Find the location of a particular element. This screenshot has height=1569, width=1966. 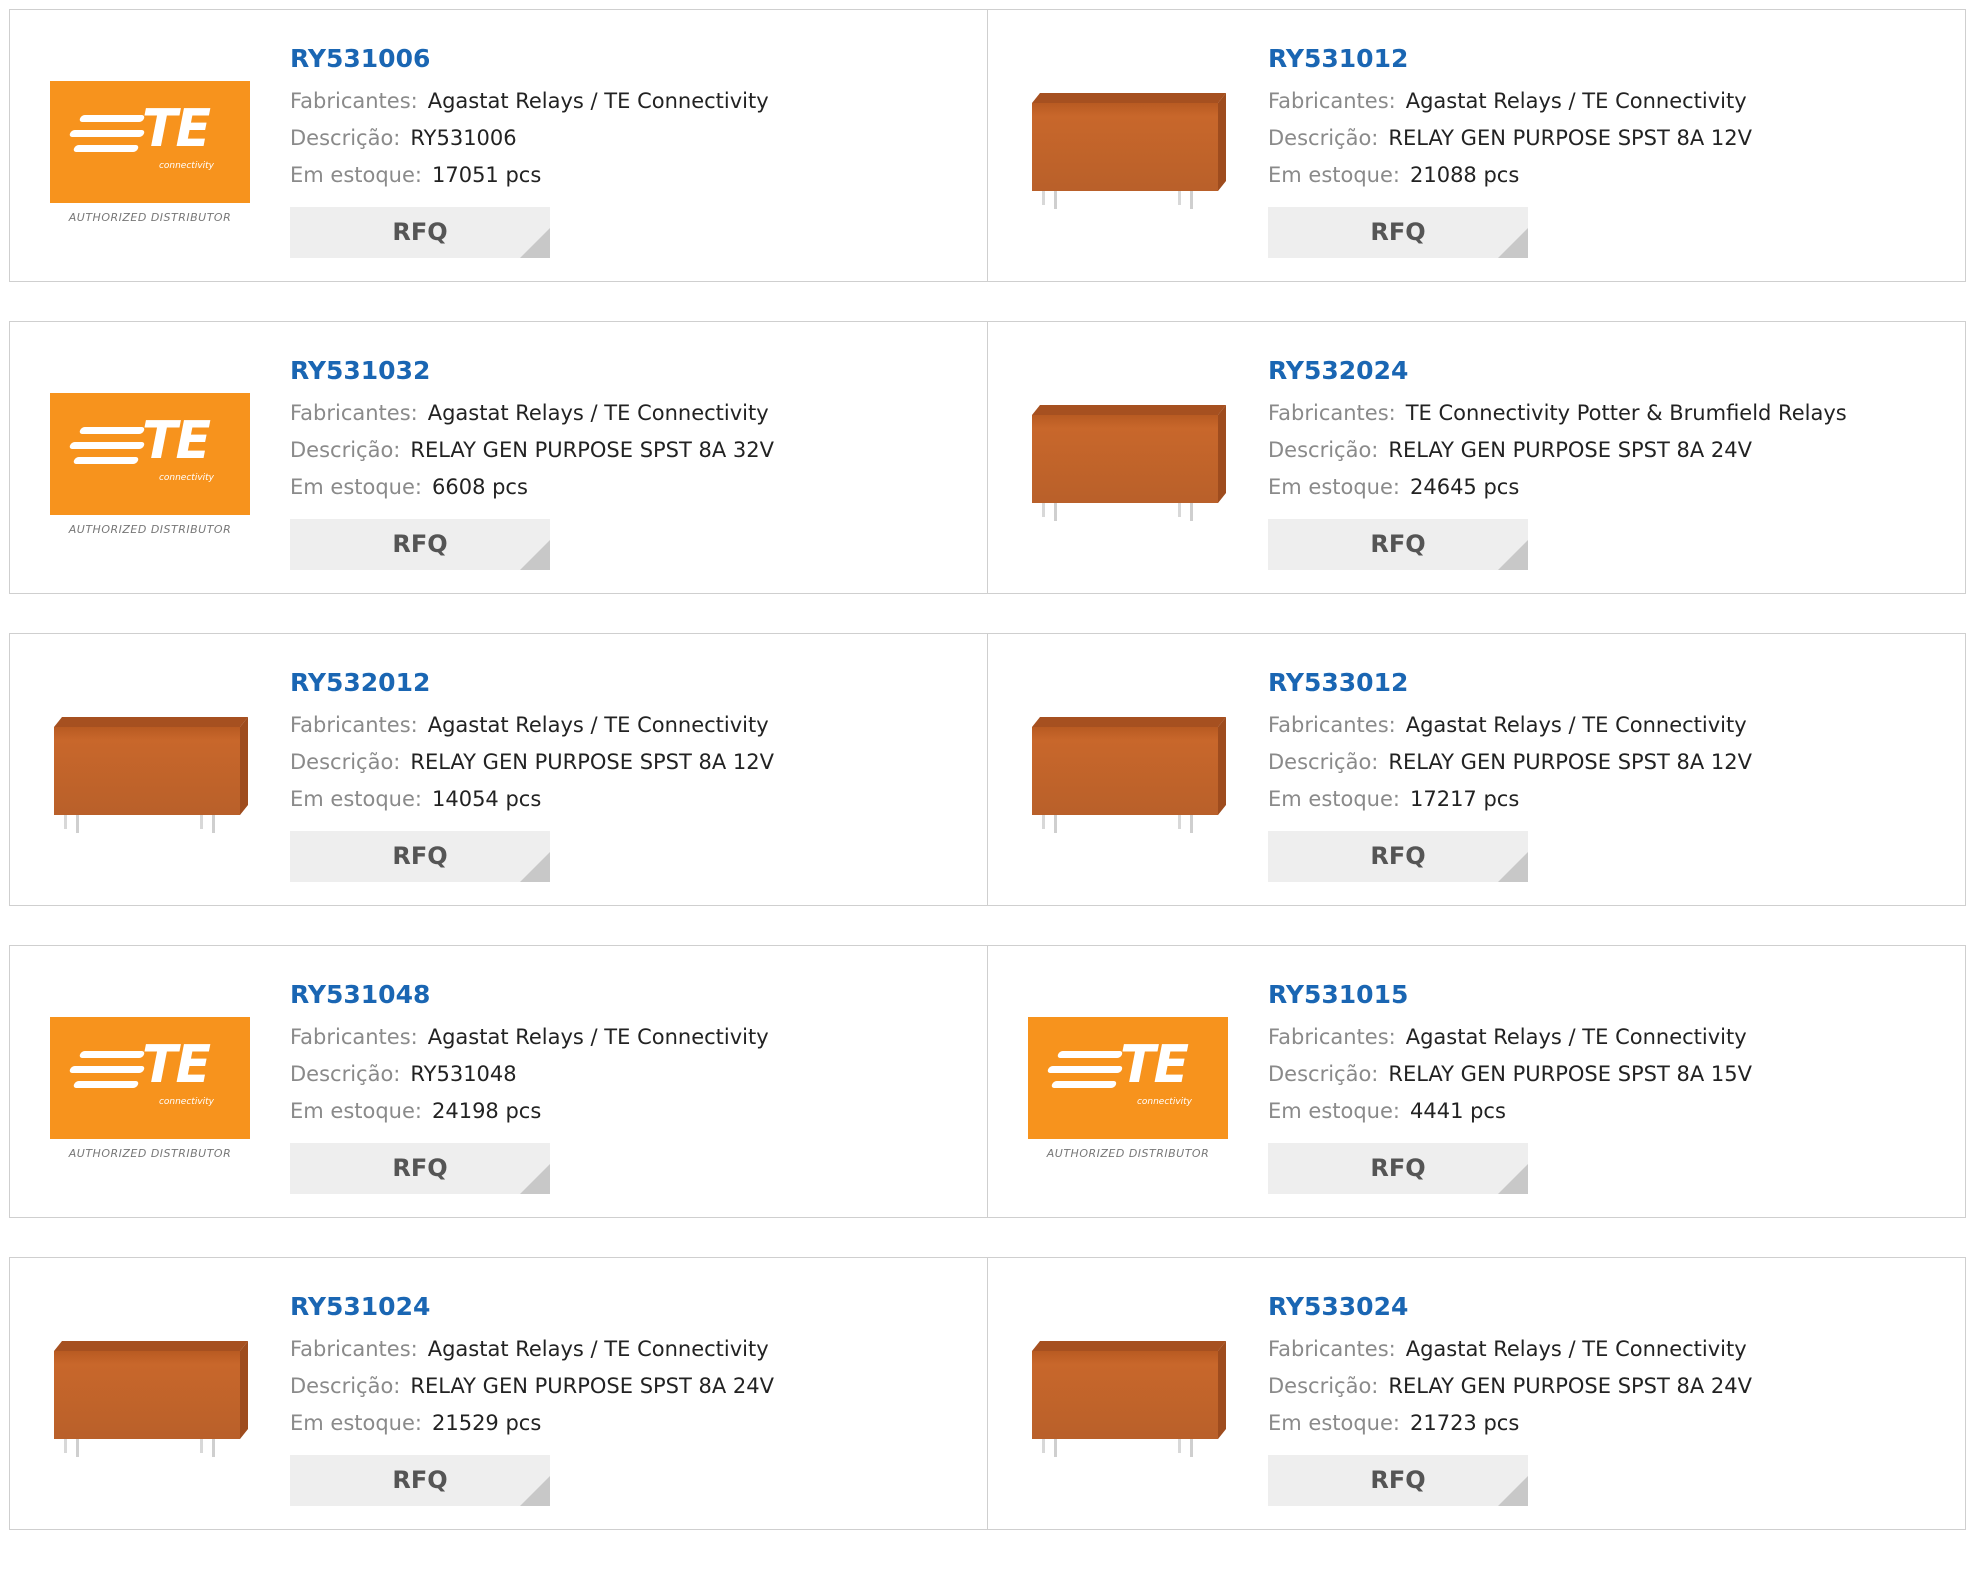

description-row: Descrição: RY531048 is located at coordinates (633, 1074).